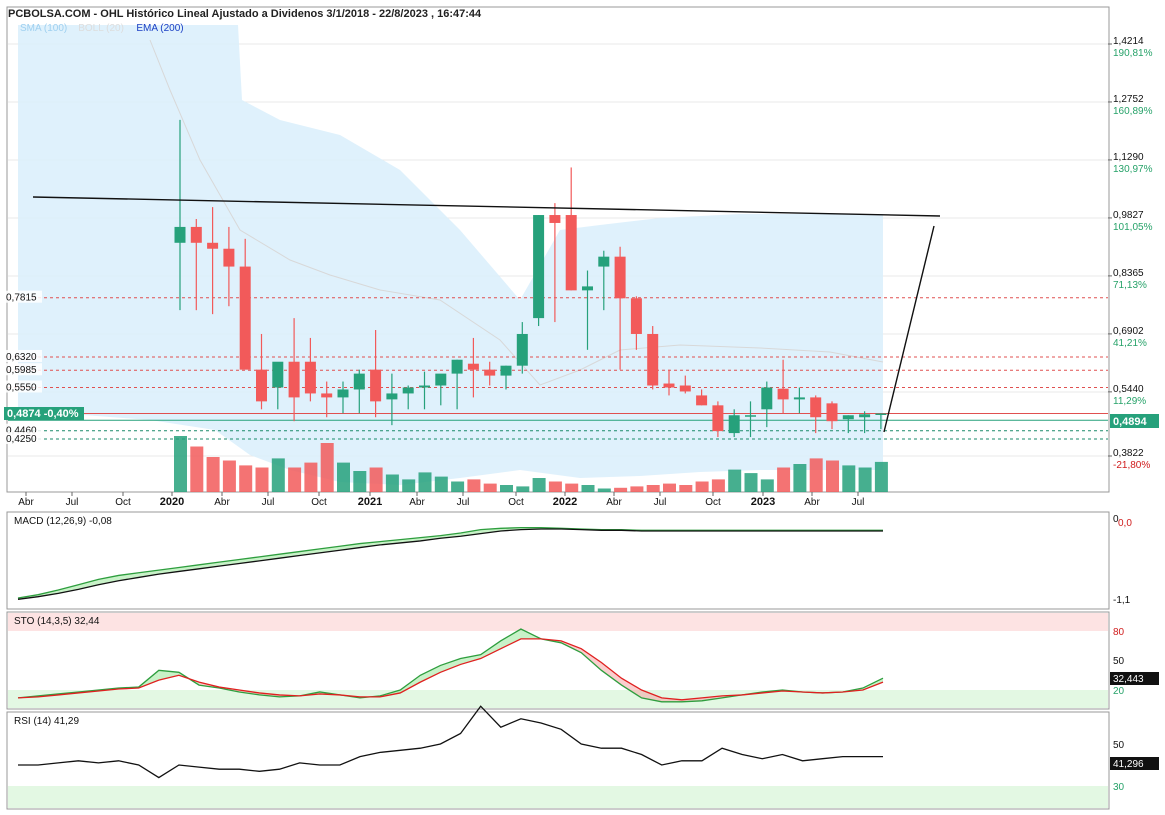  I want to click on current-price-tag: 0,4894, so click(1134, 421).